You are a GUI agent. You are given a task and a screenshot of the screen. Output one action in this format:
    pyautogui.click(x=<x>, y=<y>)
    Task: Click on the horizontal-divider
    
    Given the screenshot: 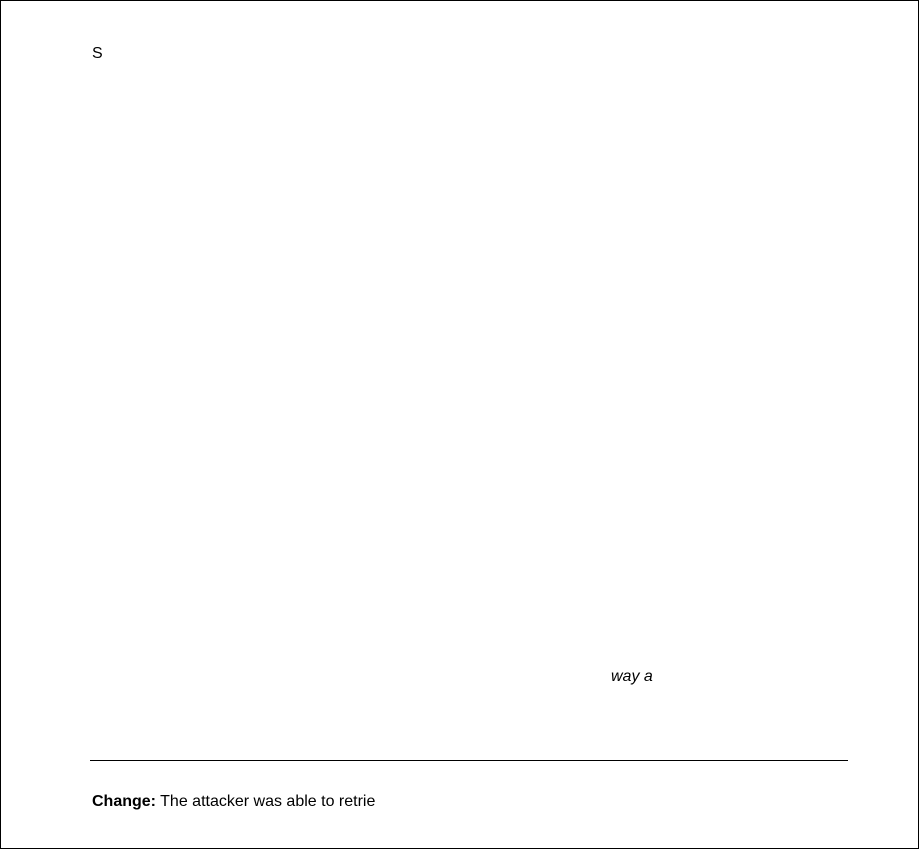 What is the action you would take?
    pyautogui.click(x=469, y=760)
    